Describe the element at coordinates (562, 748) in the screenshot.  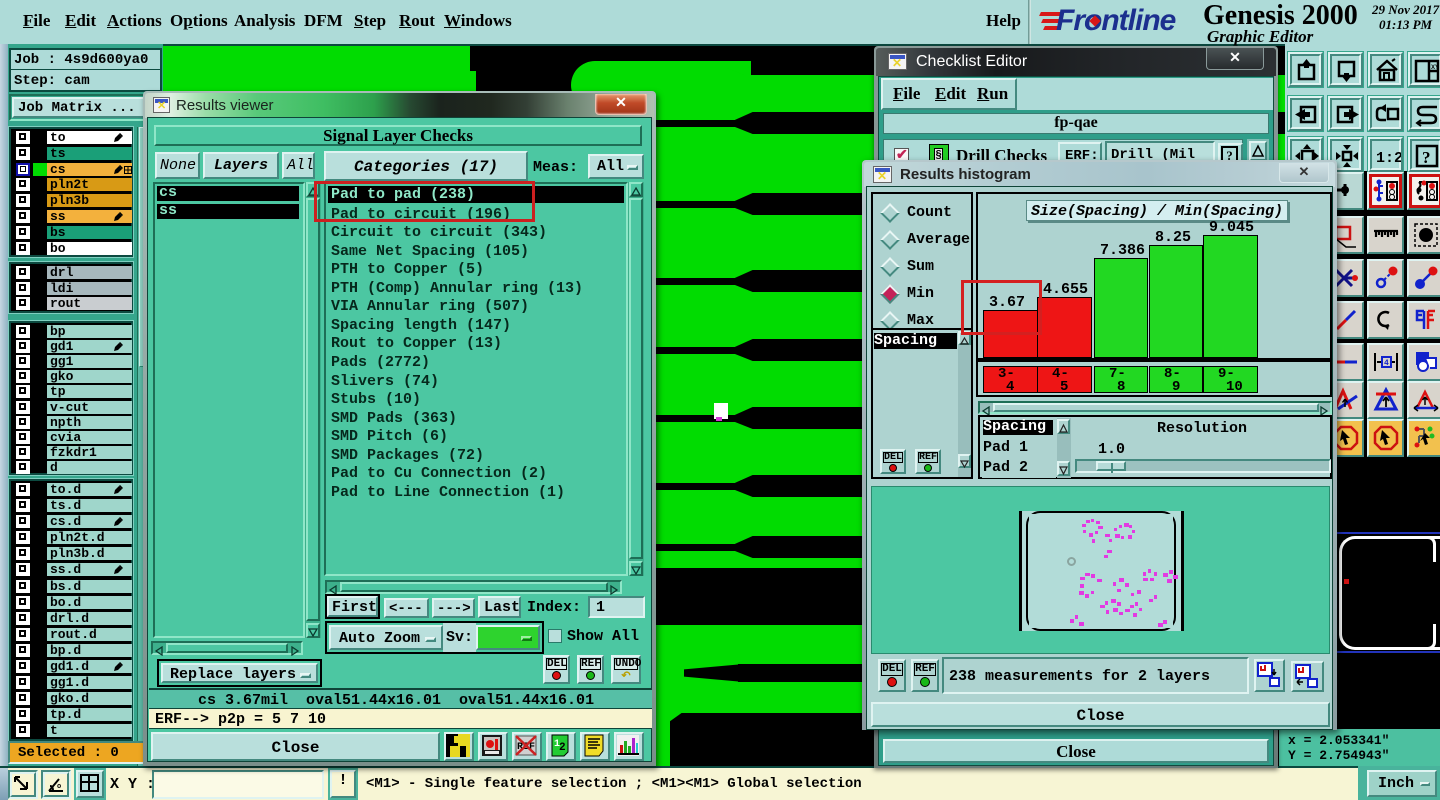
I see `svg-text: 2` at that location.